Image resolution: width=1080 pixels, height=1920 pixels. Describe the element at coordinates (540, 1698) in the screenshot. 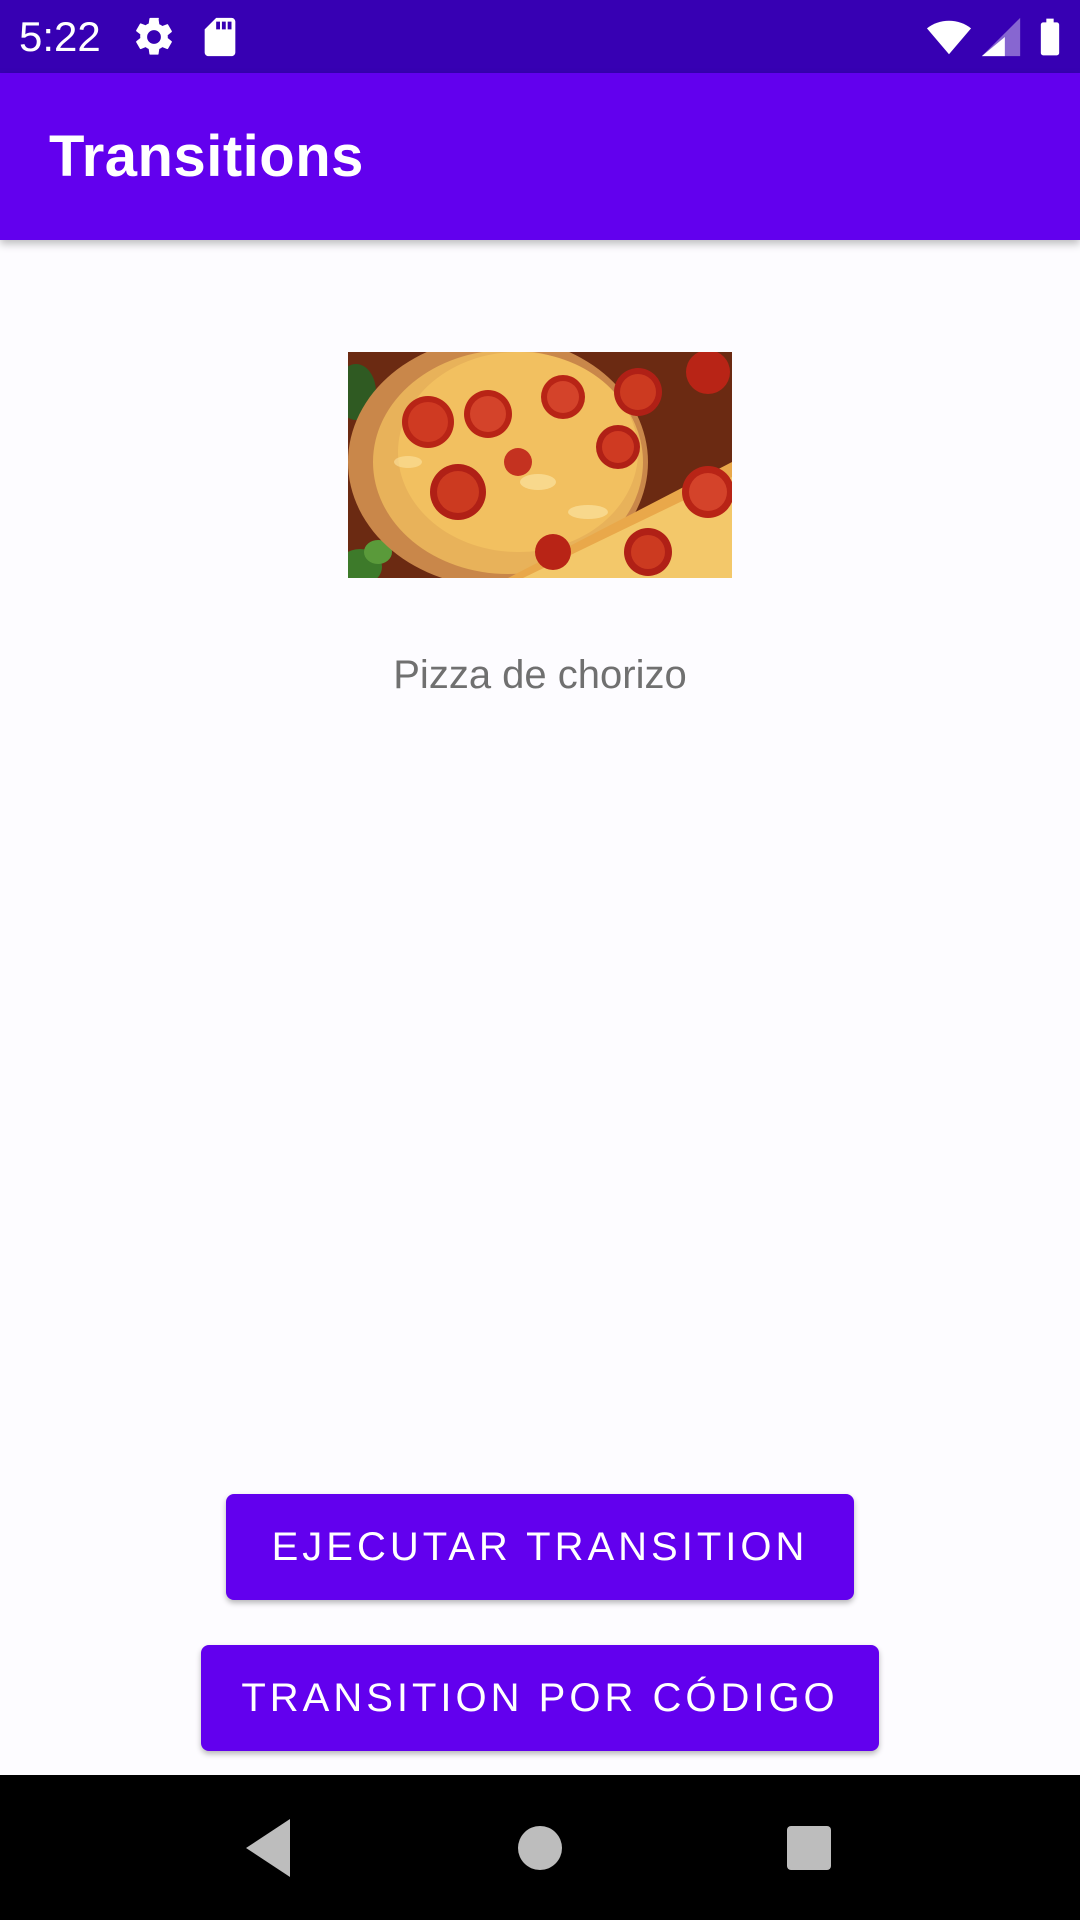

I see `code-transition-button: TRANSITION POR CÓDIGO` at that location.